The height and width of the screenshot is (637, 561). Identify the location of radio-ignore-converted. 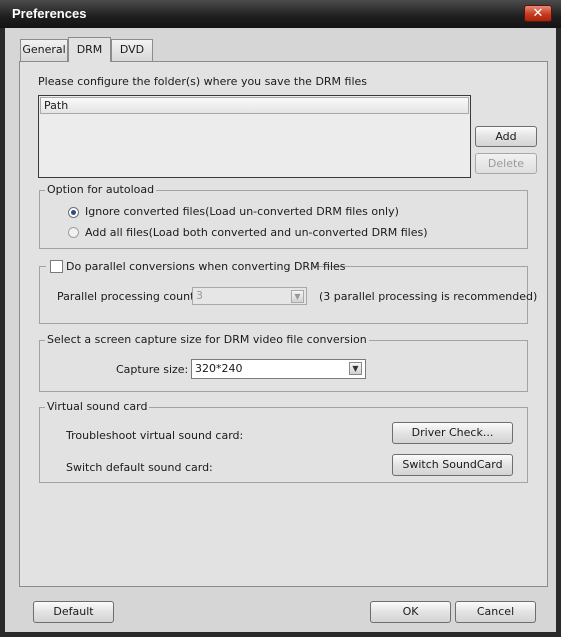
(73, 212).